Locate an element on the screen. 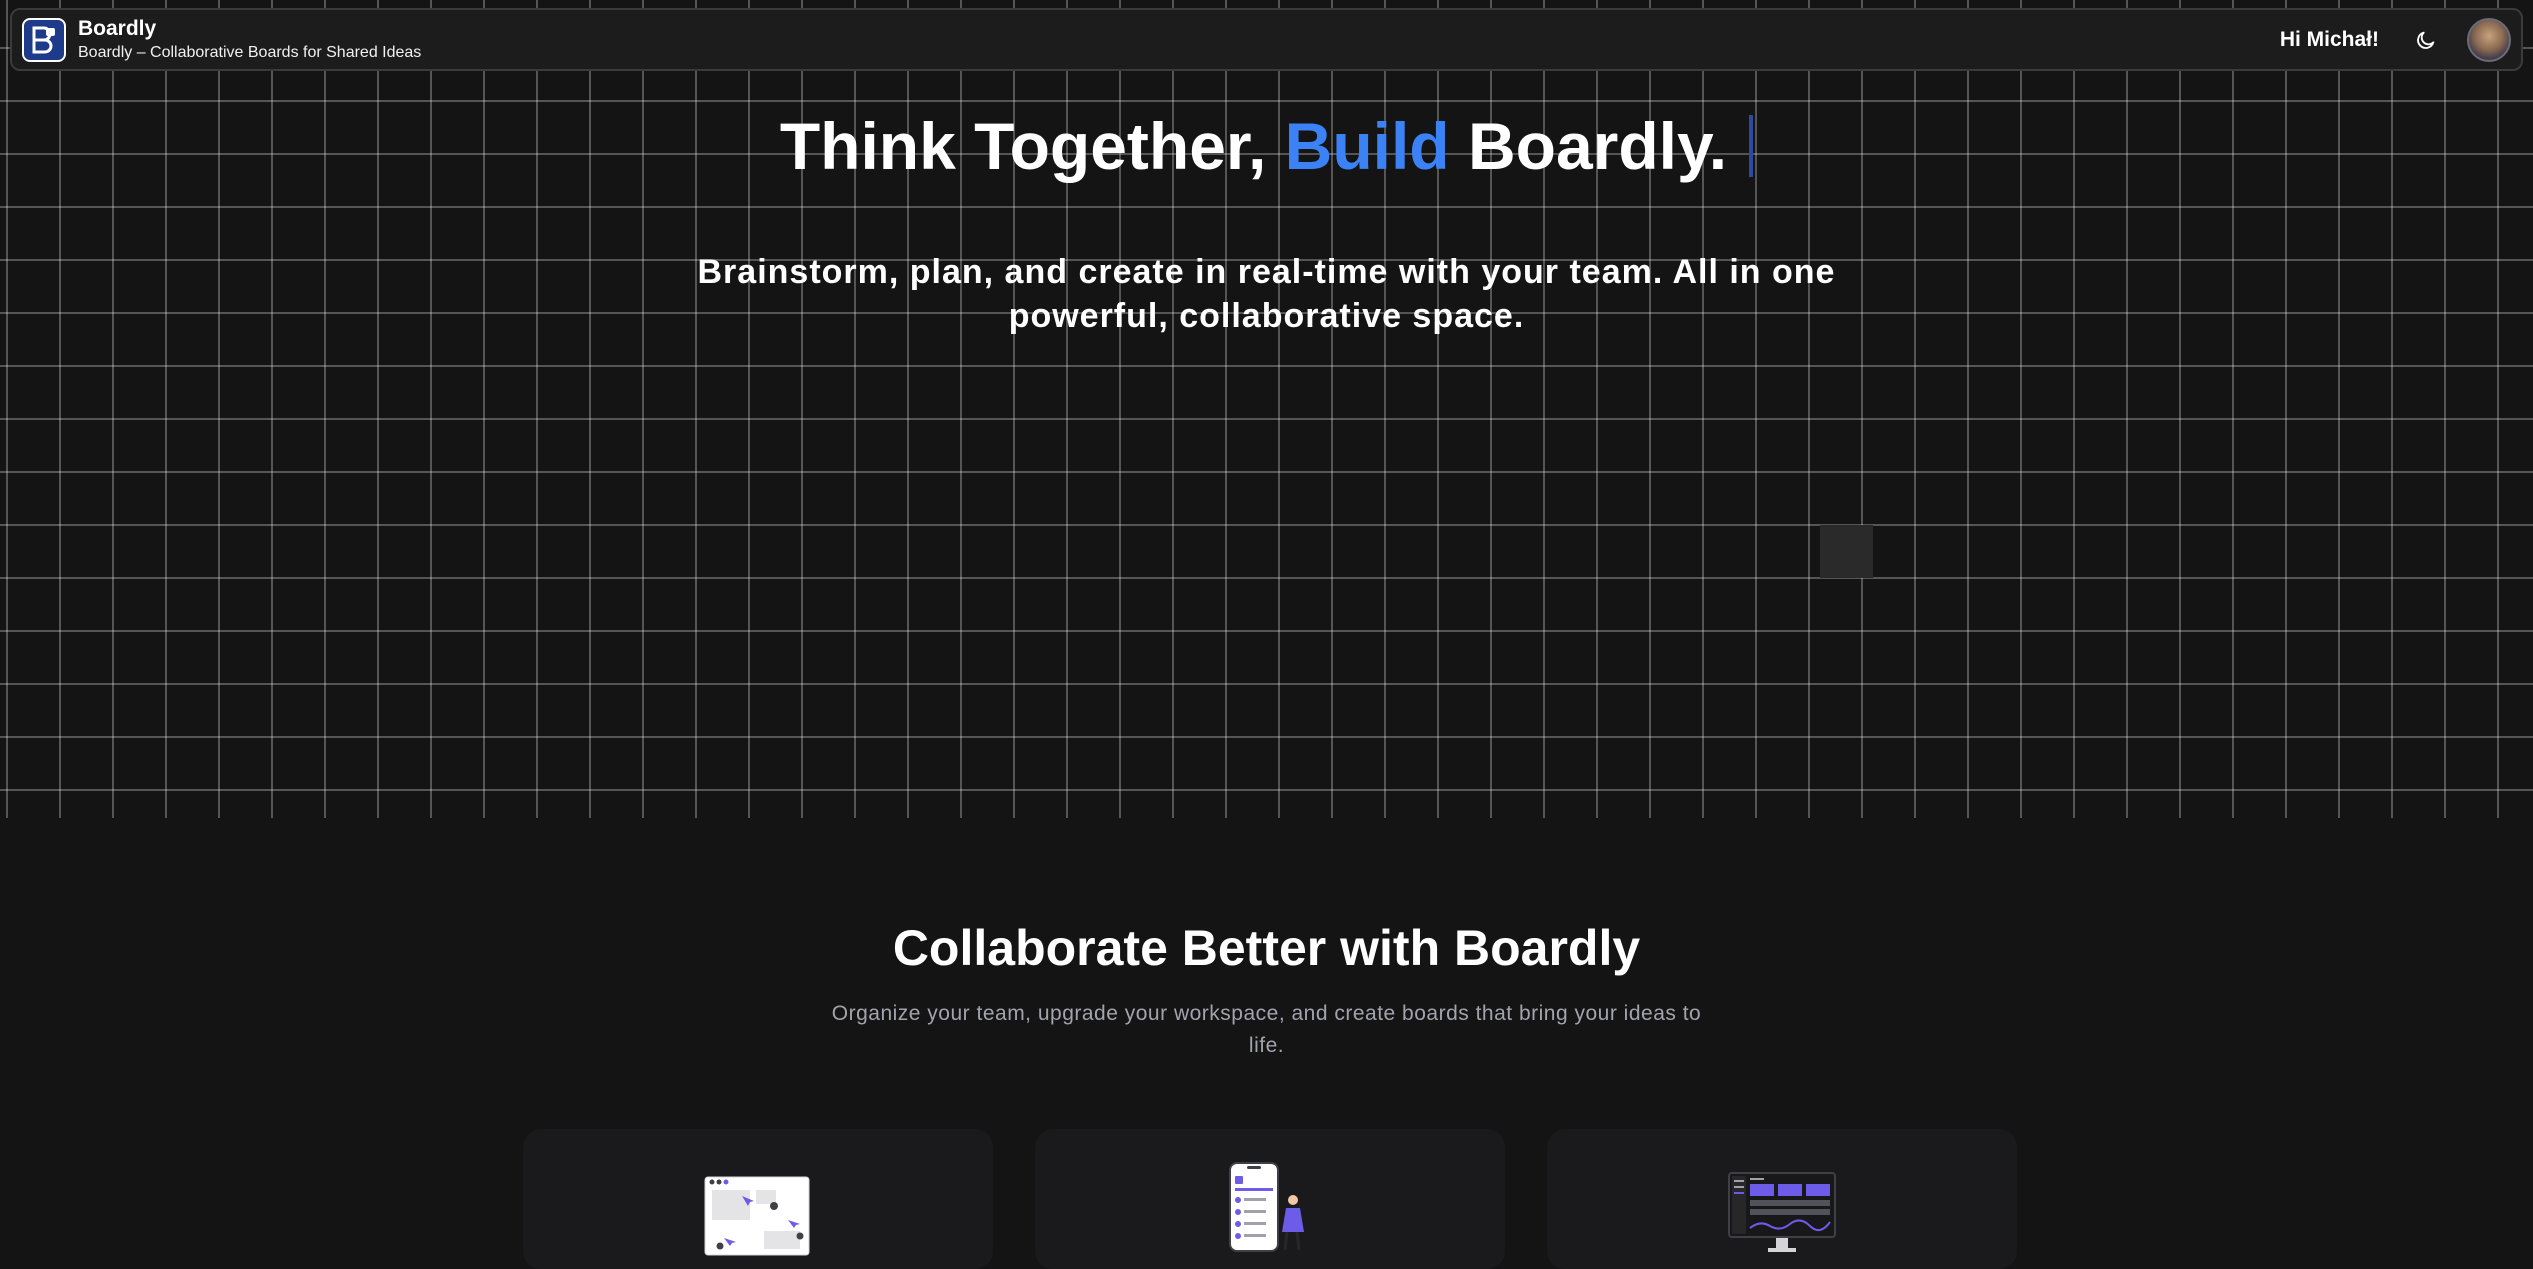  hero-title: Think Together, Build Boardly. is located at coordinates (1266, 146).